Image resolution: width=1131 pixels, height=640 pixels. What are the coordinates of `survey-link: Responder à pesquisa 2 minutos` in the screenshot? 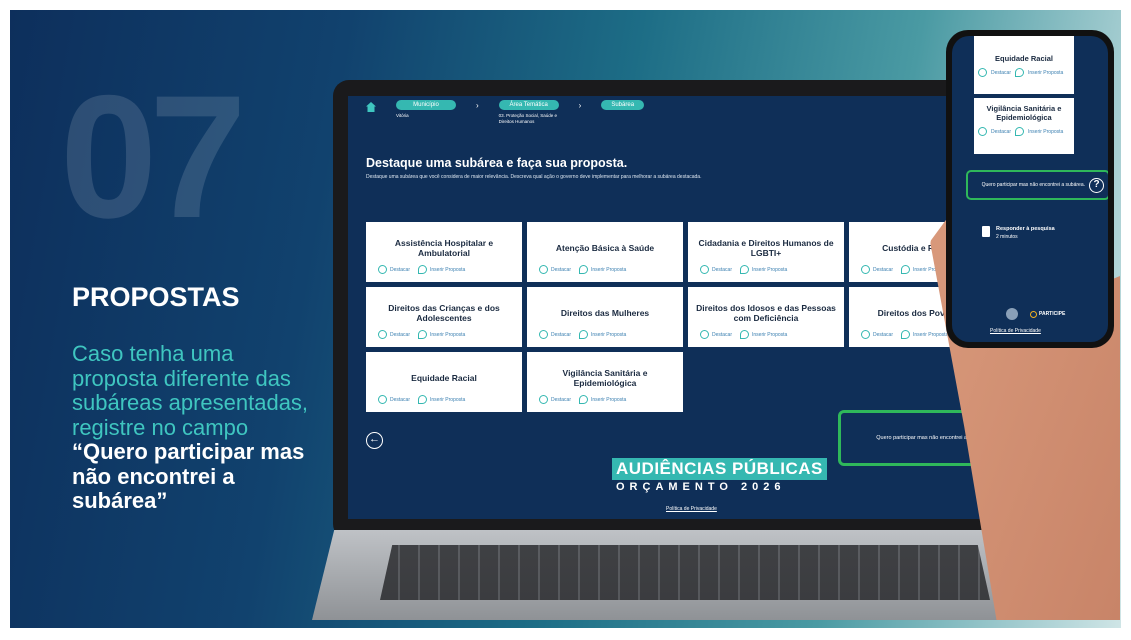 It's located at (1018, 233).